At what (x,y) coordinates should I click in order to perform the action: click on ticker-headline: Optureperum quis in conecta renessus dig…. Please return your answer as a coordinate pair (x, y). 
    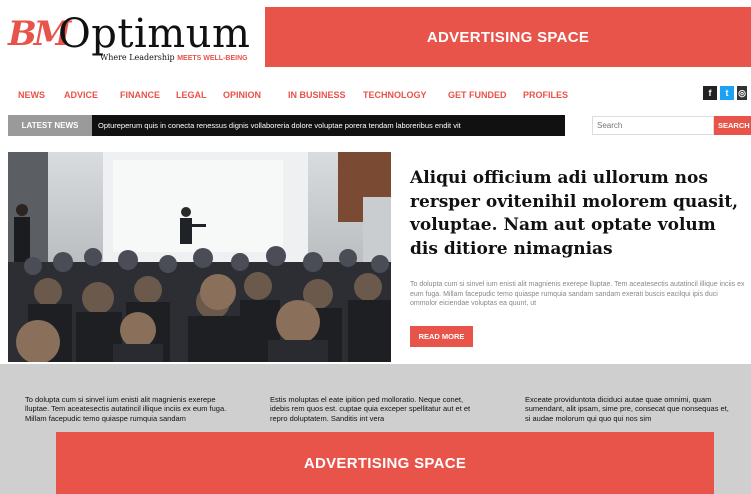
    Looking at the image, I should click on (276, 125).